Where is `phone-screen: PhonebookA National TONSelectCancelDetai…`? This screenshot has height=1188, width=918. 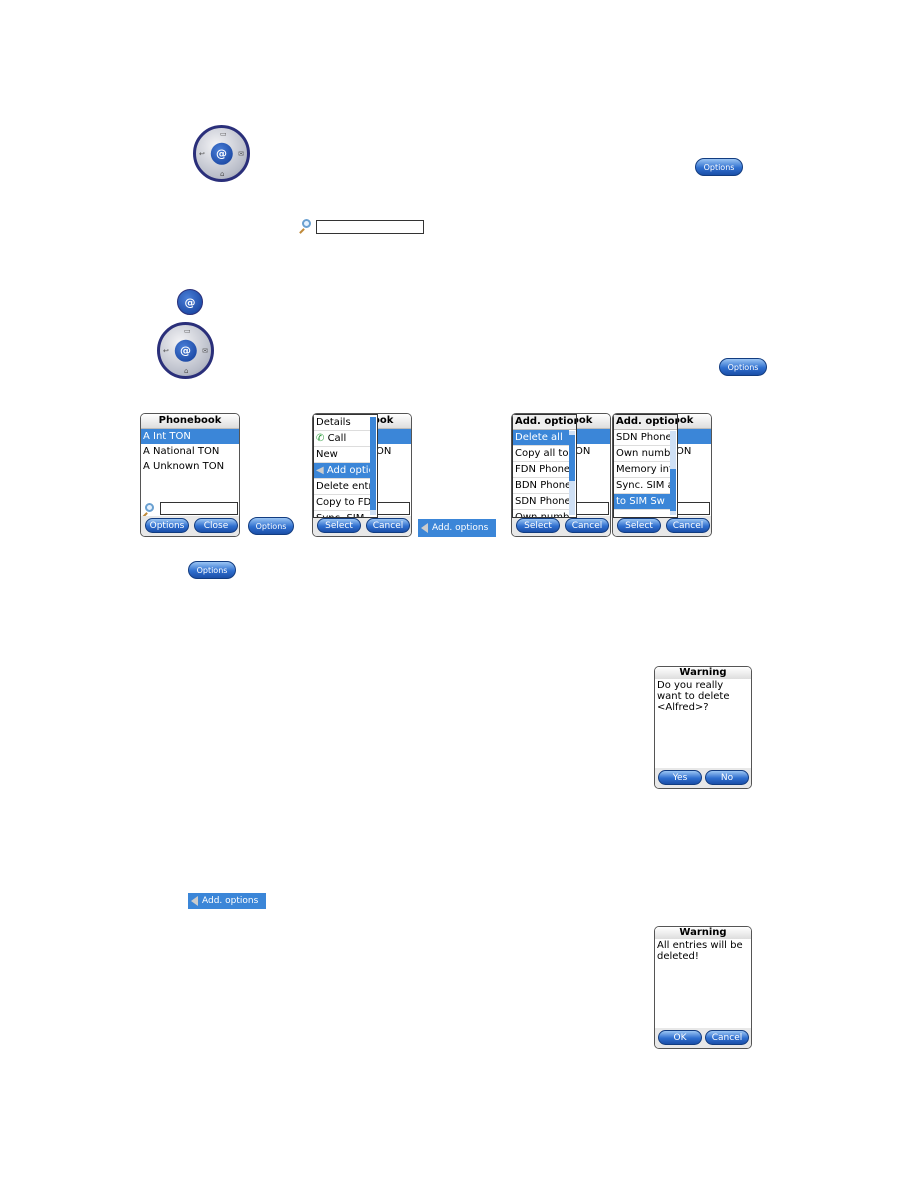 phone-screen: PhonebookA National TONSelectCancelDetai… is located at coordinates (362, 475).